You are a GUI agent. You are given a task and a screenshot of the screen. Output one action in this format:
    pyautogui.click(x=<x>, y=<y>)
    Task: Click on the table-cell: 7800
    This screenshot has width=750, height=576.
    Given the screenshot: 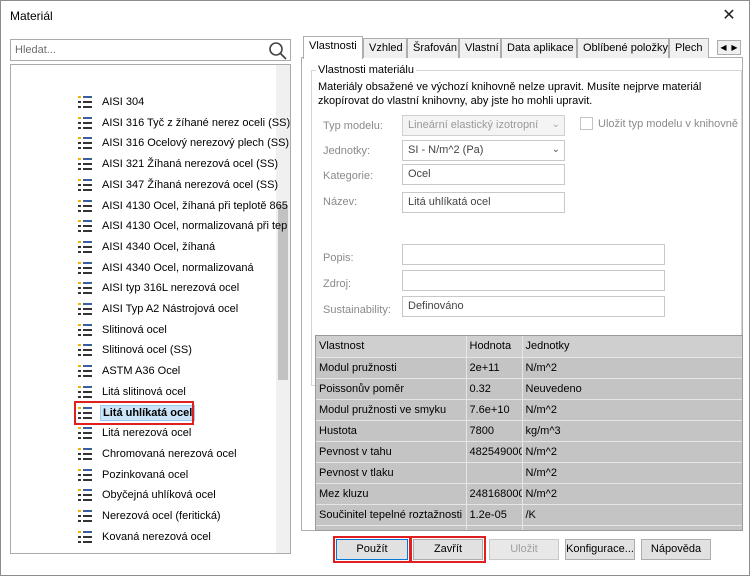 What is the action you would take?
    pyautogui.click(x=494, y=431)
    